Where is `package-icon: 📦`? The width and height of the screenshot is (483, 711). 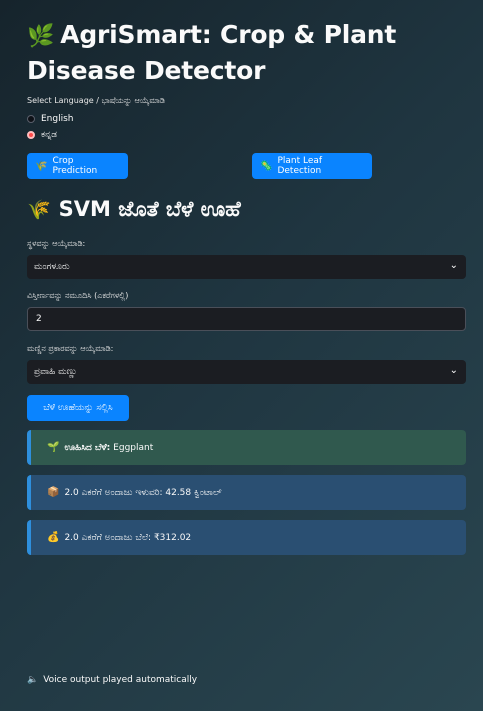
package-icon: 📦 is located at coordinates (53, 492).